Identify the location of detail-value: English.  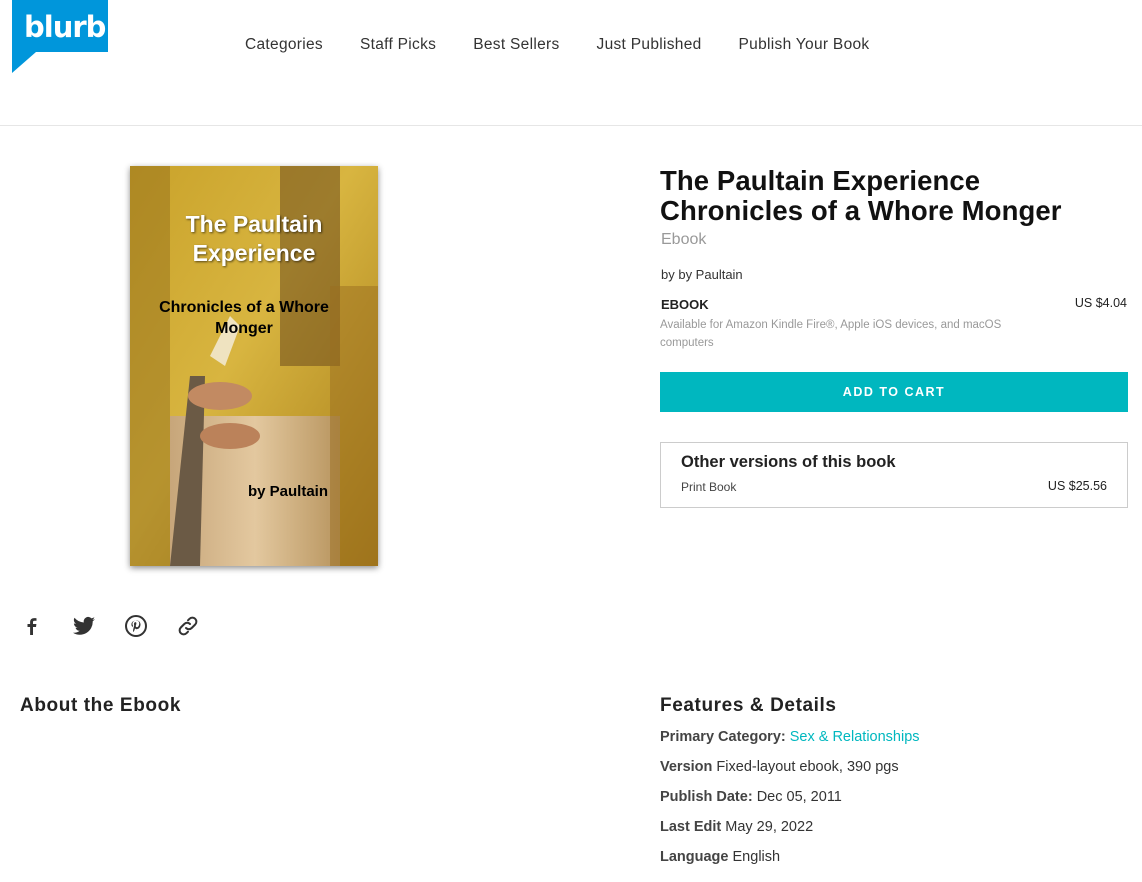
(756, 857).